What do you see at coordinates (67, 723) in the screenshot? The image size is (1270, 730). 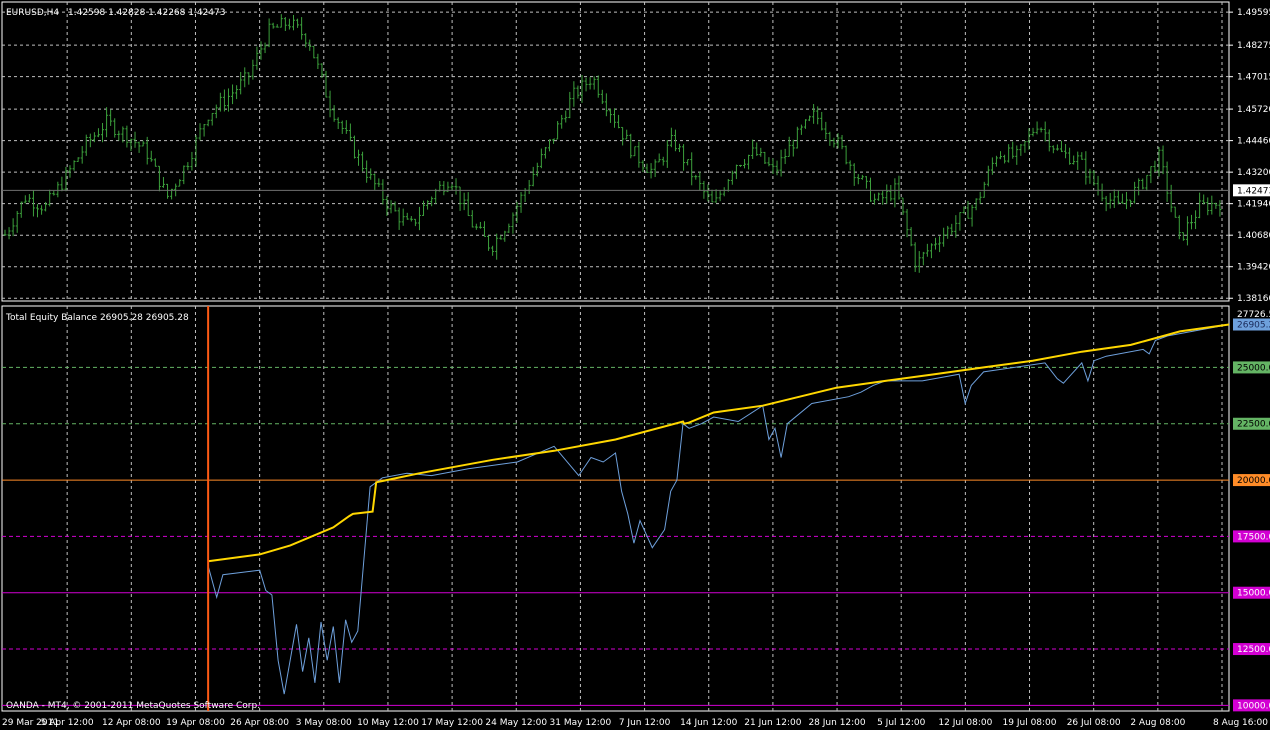 I see `time-tick-label: 5 Apr 12:00` at bounding box center [67, 723].